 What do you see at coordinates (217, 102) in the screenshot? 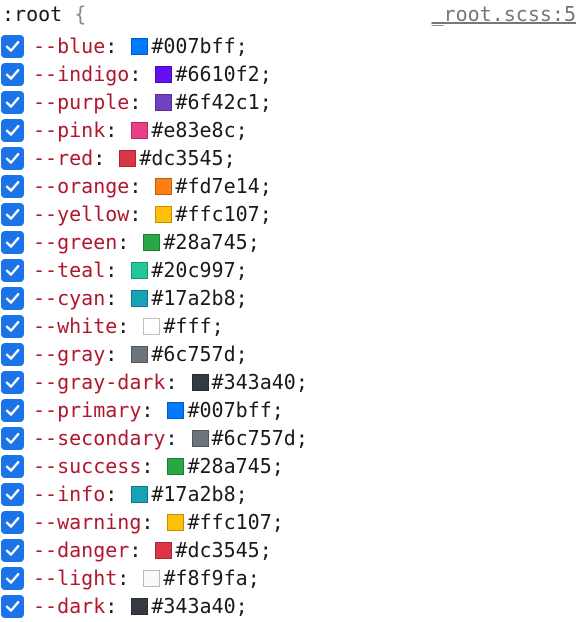
I see `property-value: #6f42c1` at bounding box center [217, 102].